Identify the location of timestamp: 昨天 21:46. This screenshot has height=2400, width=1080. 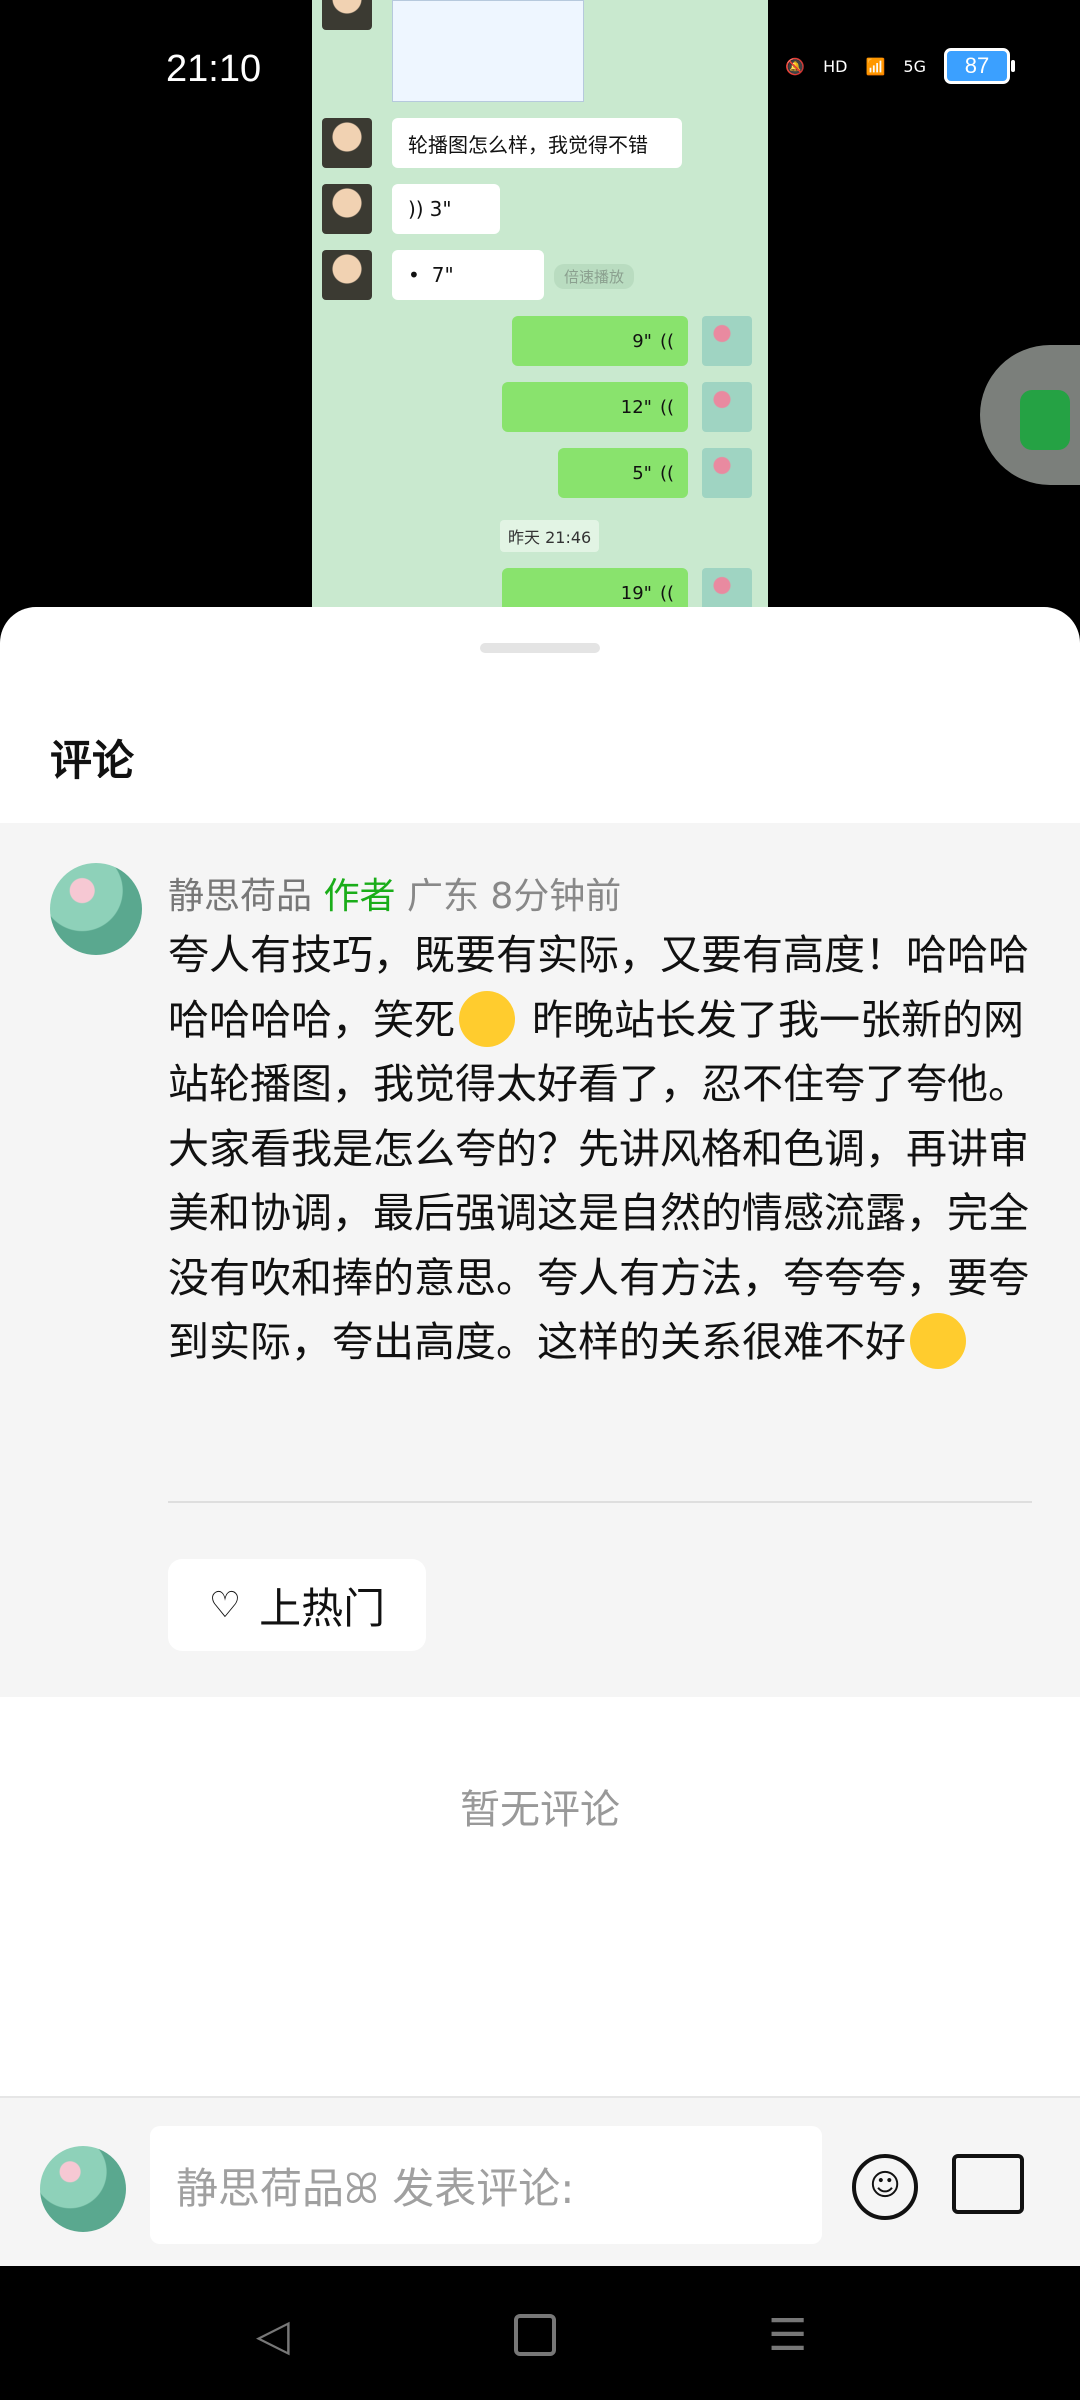
(550, 536).